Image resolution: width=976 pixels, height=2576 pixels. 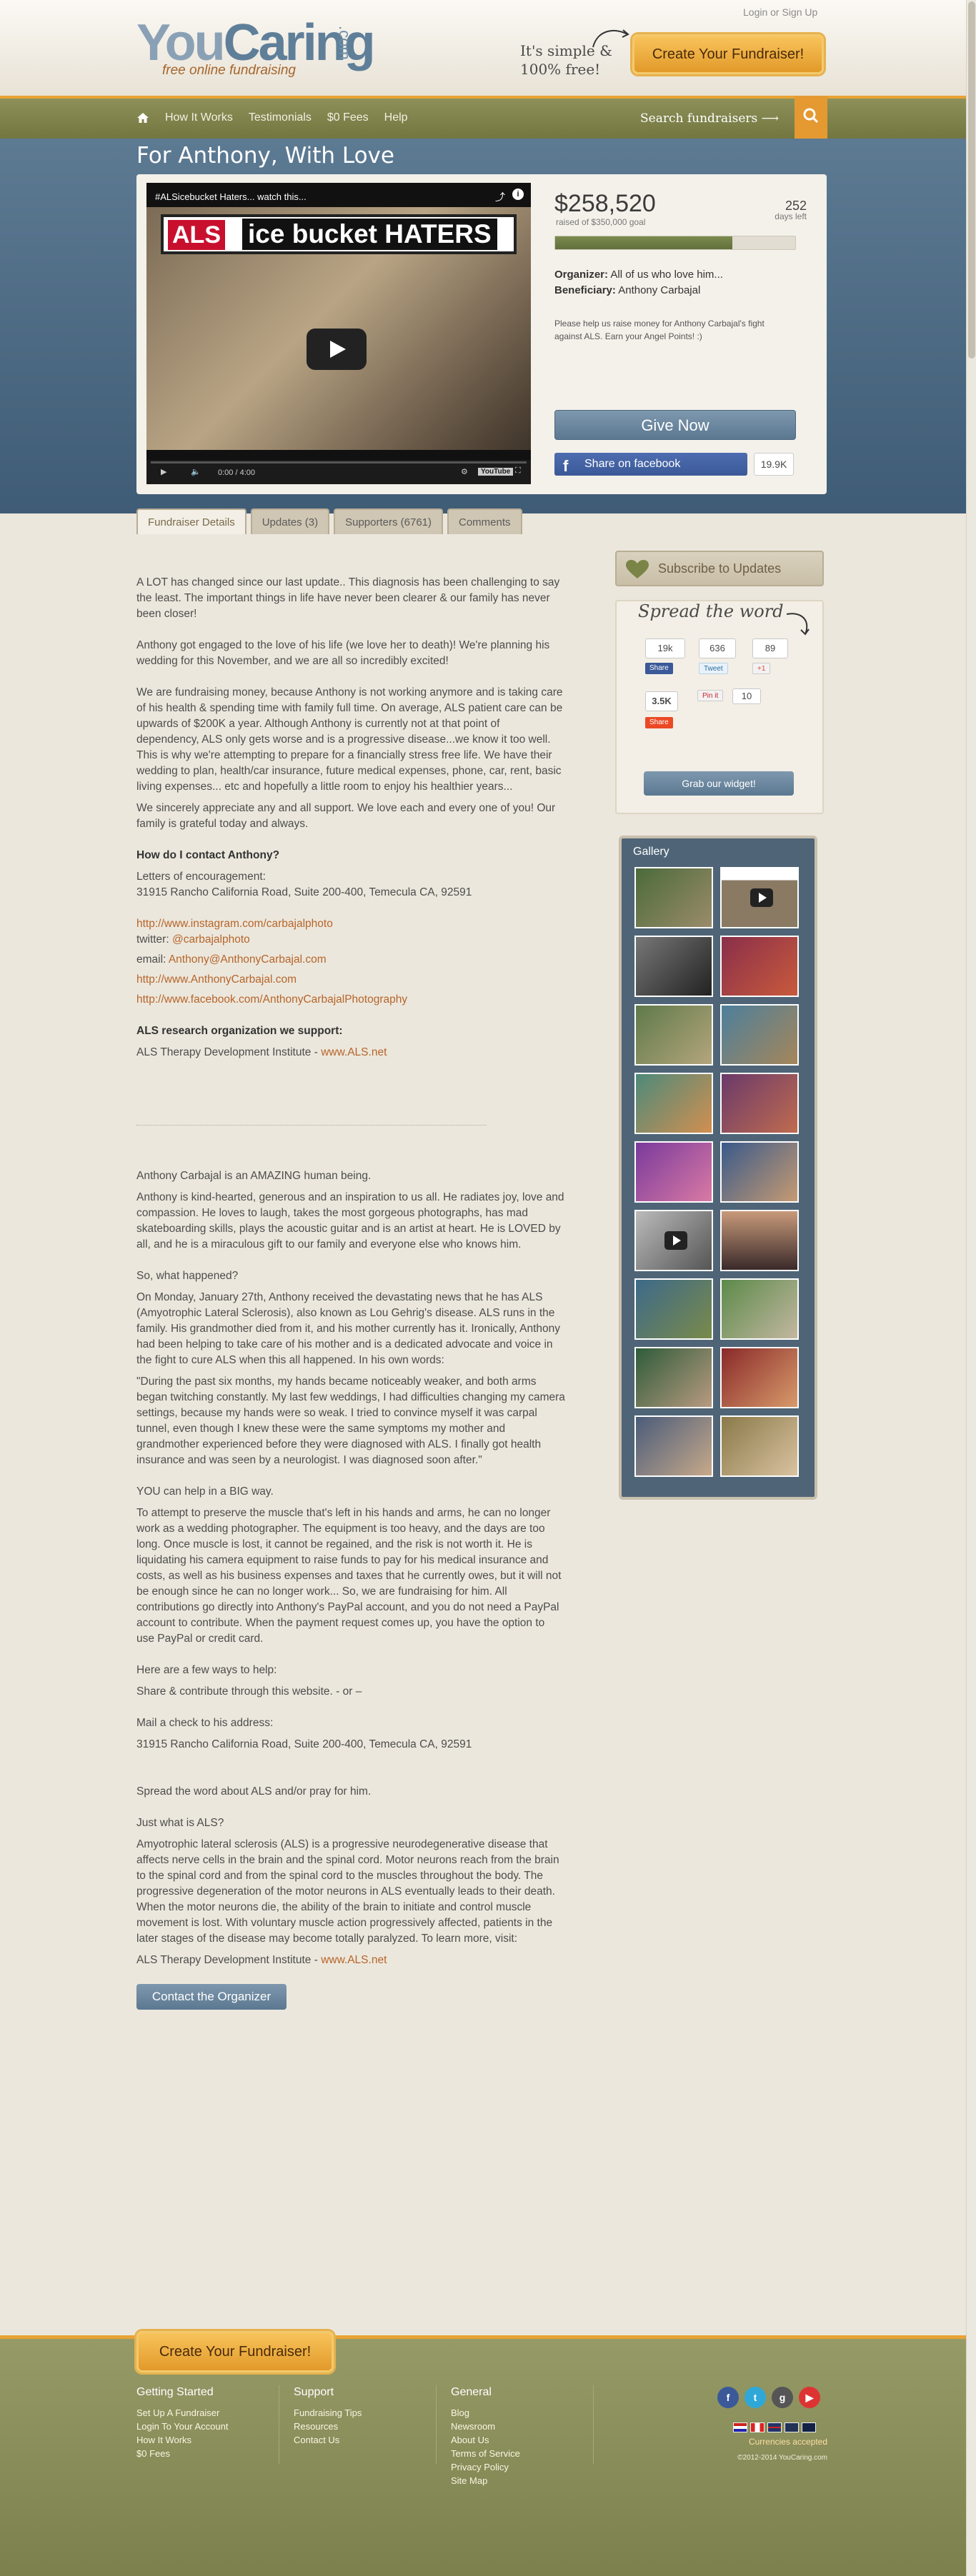 I want to click on footer-link: Blog, so click(x=485, y=2413).